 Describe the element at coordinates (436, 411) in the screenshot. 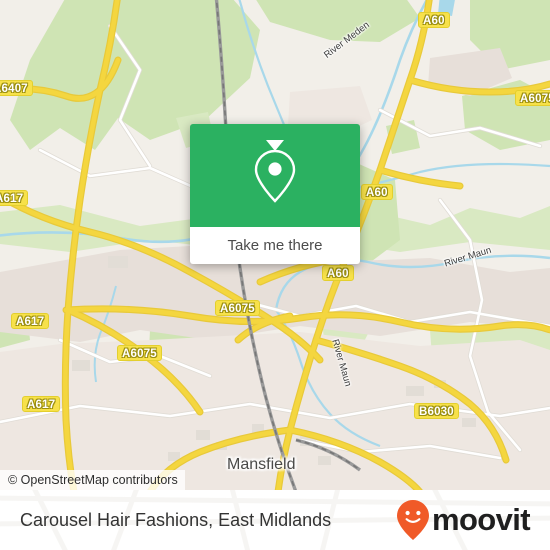

I see `road-shield: B6030` at that location.